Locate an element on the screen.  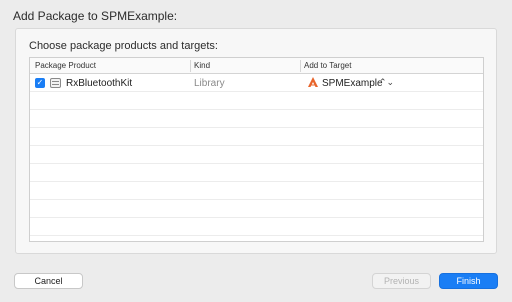
include-checkbox: ✓ is located at coordinates (40, 83).